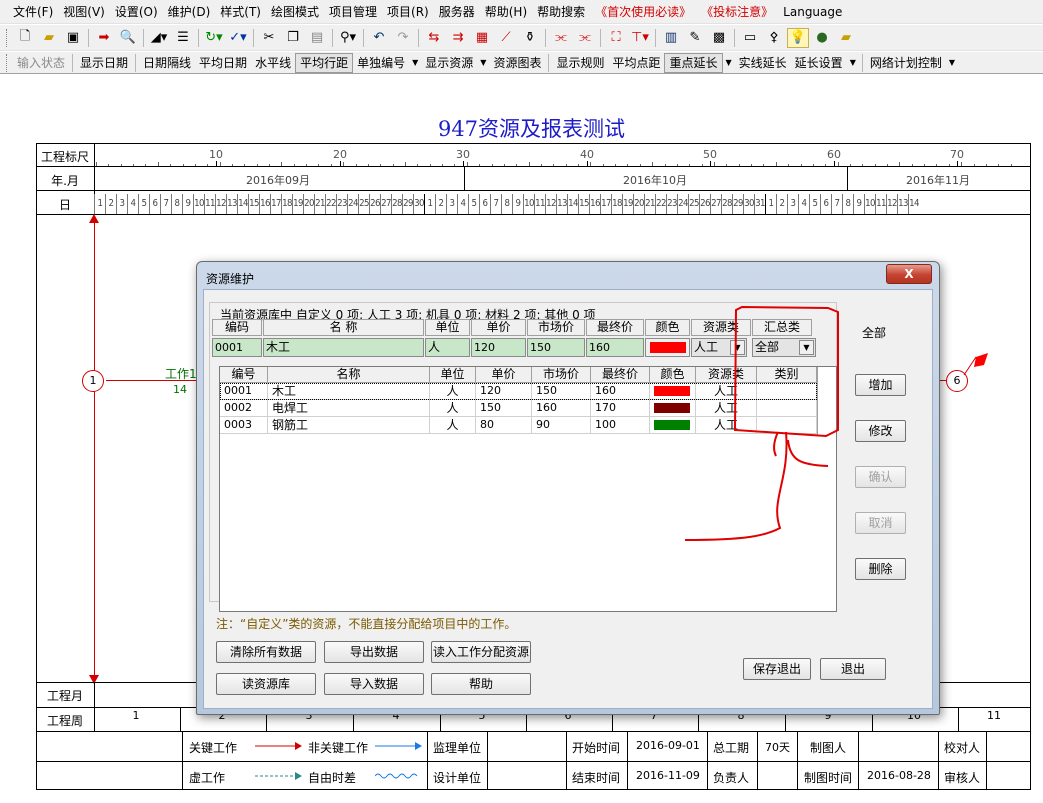  Describe the element at coordinates (181, 373) in the screenshot. I see `work-name-label: 工作1` at that location.